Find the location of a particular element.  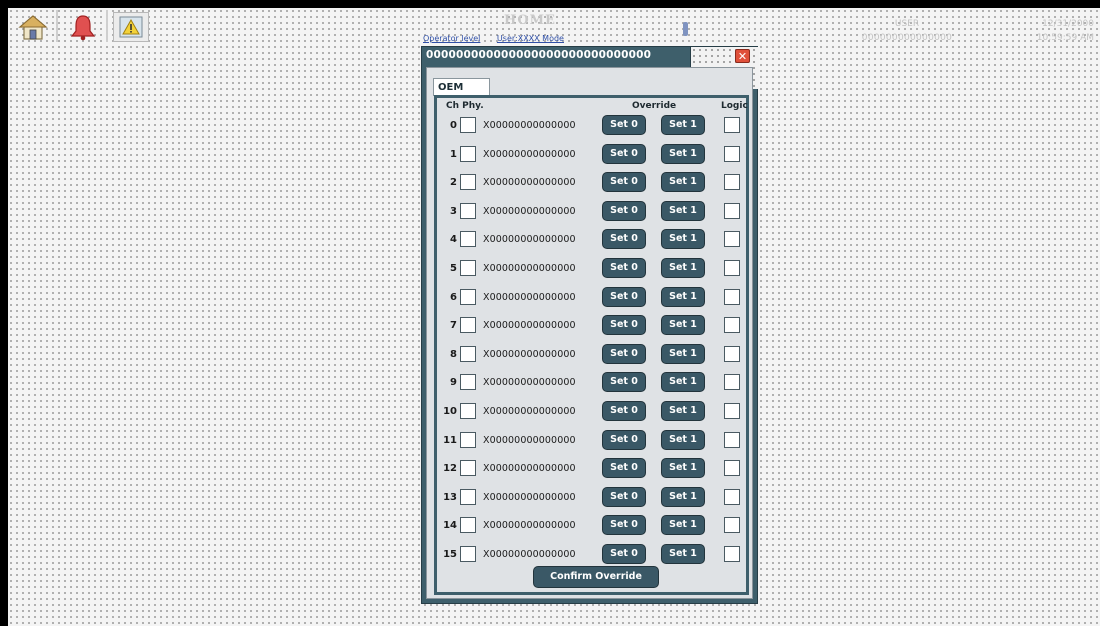

close-button: ✕ is located at coordinates (742, 56).